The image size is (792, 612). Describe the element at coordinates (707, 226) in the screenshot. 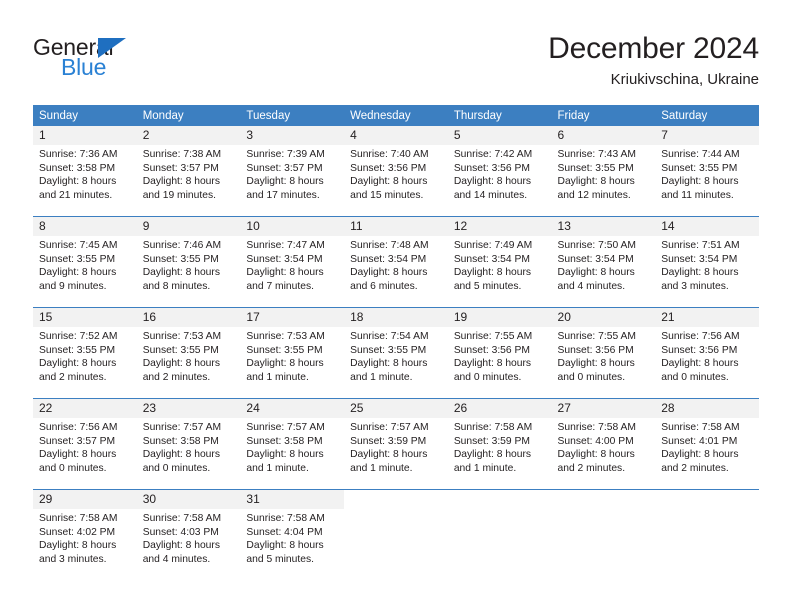

I see `day-number: 14` at that location.